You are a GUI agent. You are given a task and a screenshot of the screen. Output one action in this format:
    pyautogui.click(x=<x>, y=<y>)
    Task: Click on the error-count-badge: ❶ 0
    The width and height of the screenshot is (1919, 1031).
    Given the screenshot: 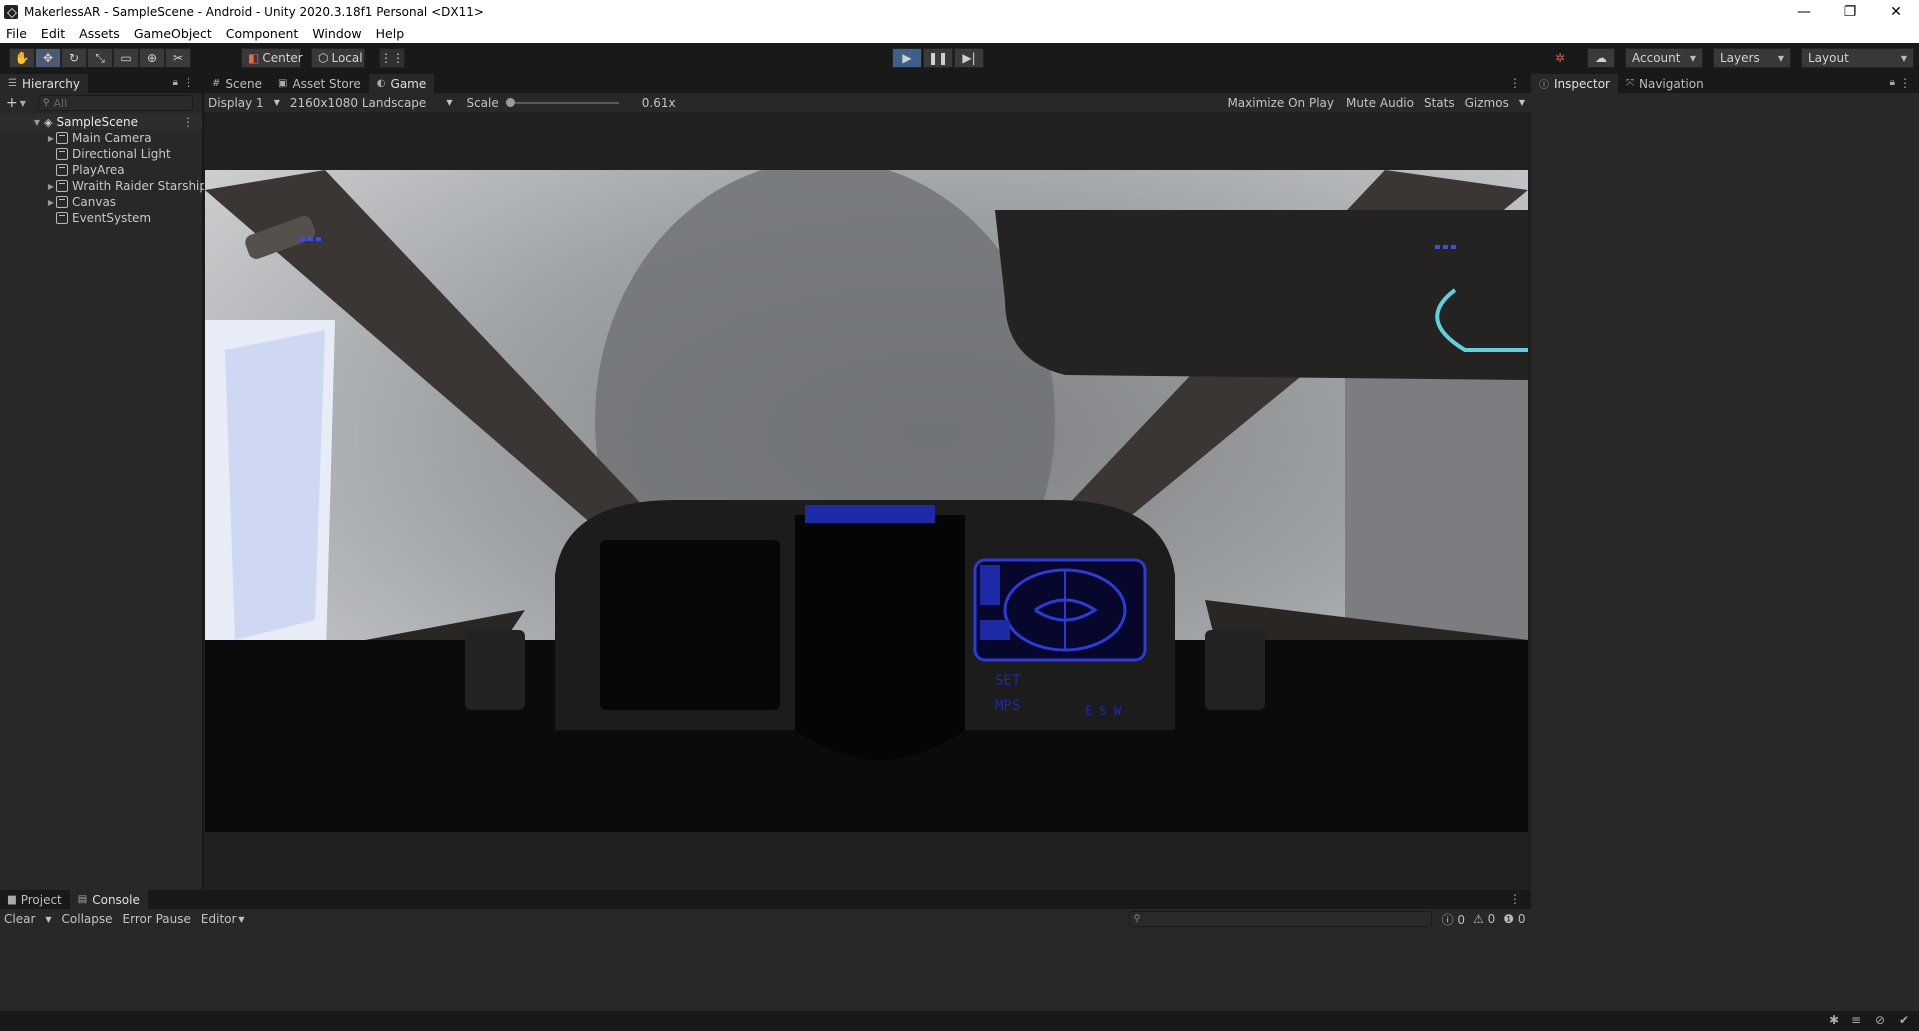 What is the action you would take?
    pyautogui.click(x=1514, y=919)
    